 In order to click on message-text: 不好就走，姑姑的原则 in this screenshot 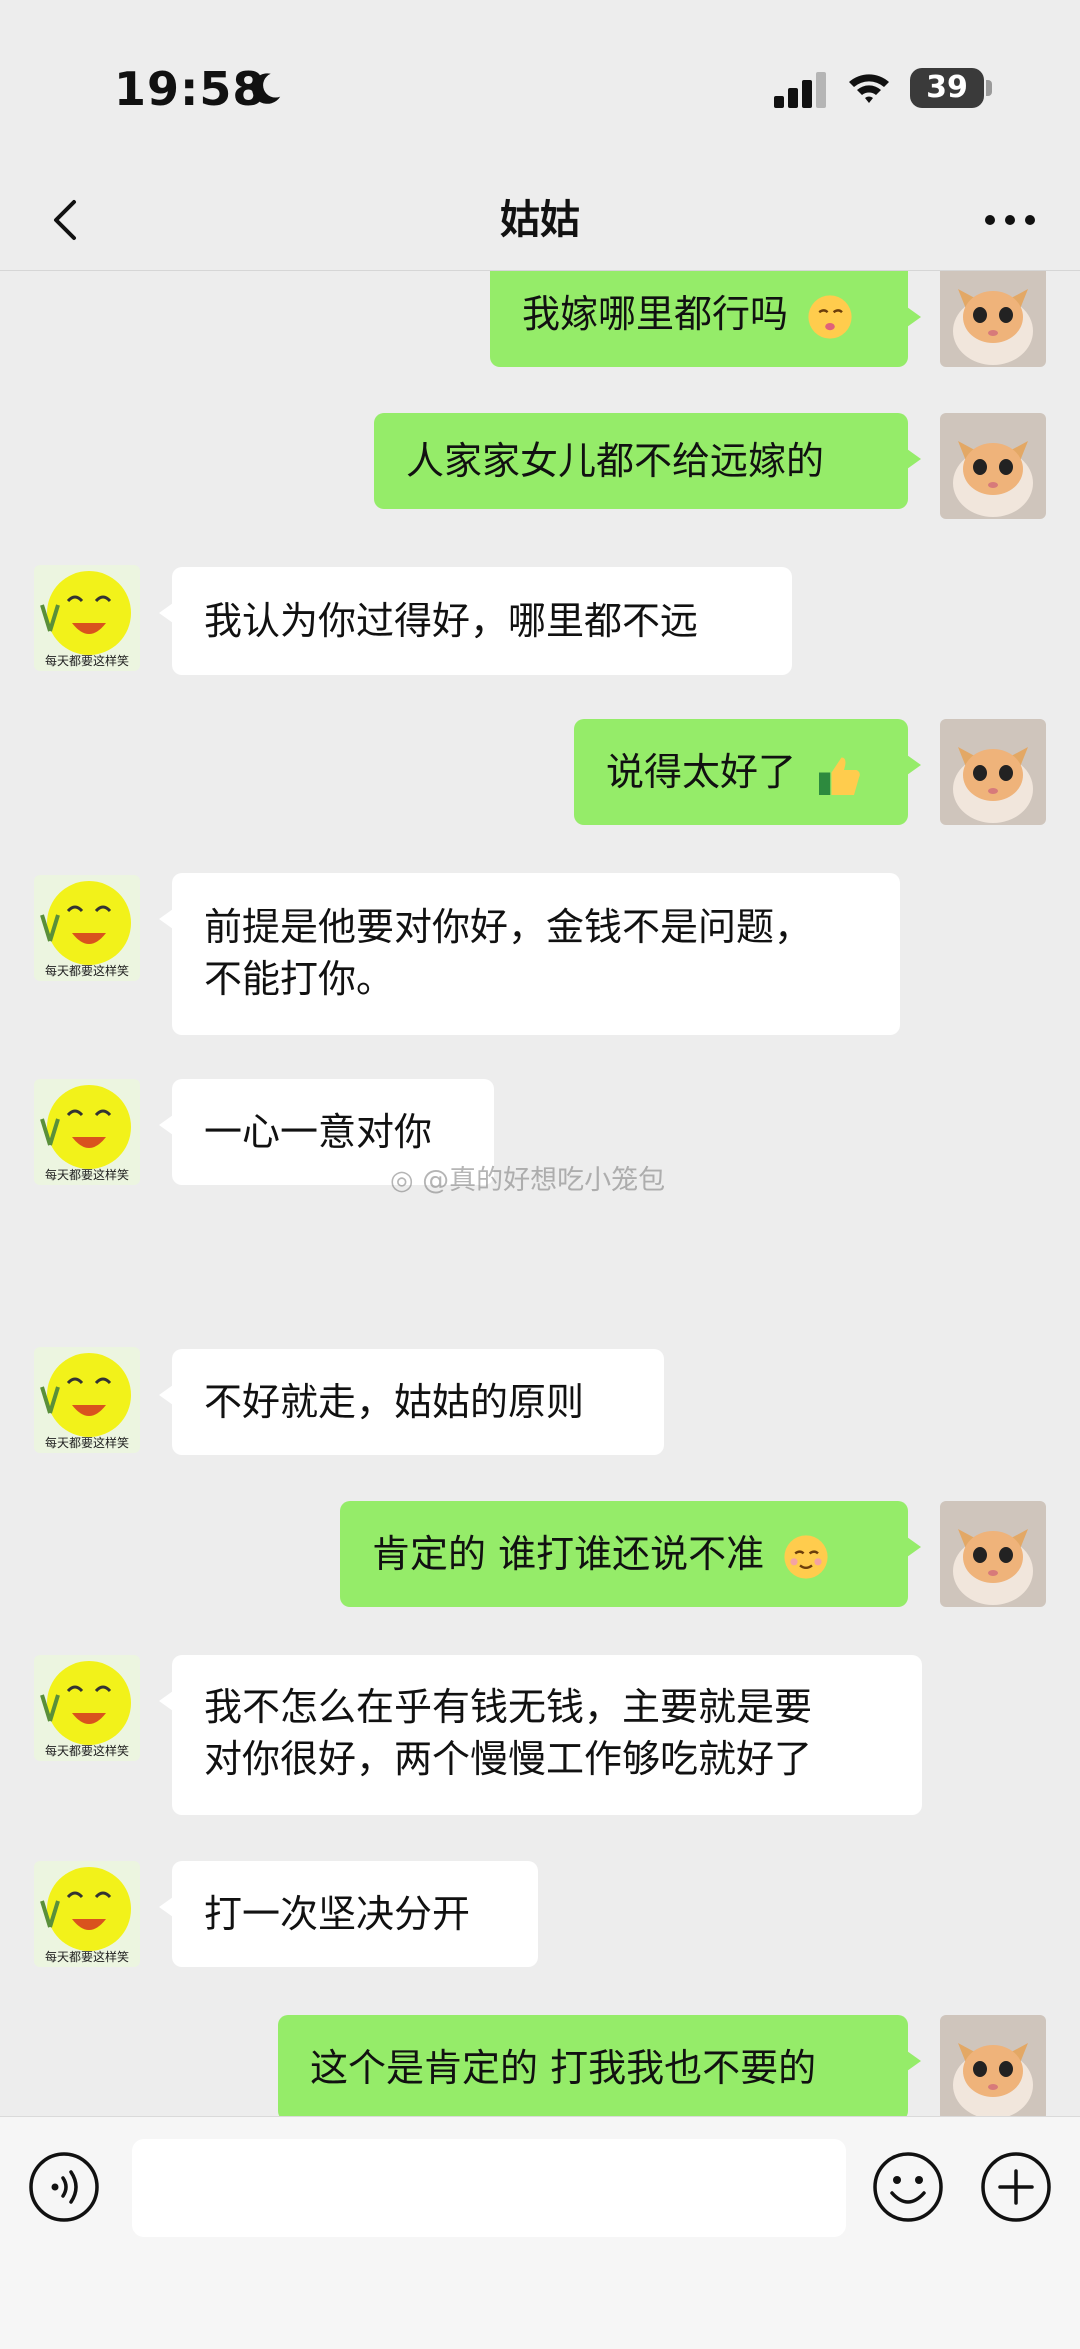, I will do `click(394, 1402)`.